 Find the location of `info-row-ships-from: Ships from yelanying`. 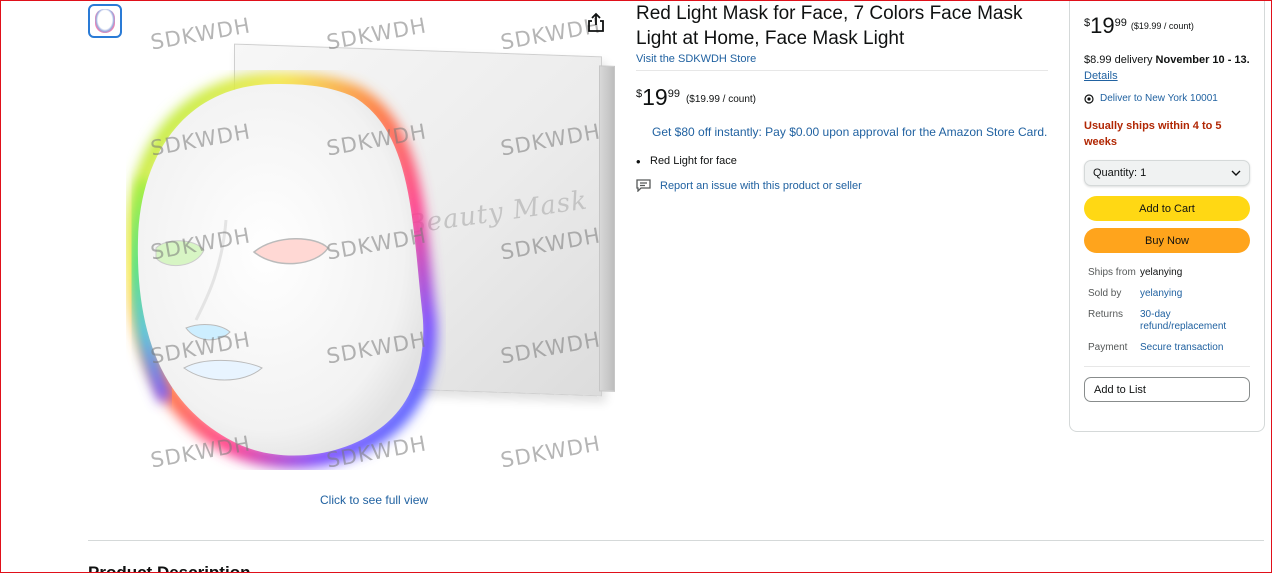

info-row-ships-from: Ships from yelanying is located at coordinates (1167, 273).